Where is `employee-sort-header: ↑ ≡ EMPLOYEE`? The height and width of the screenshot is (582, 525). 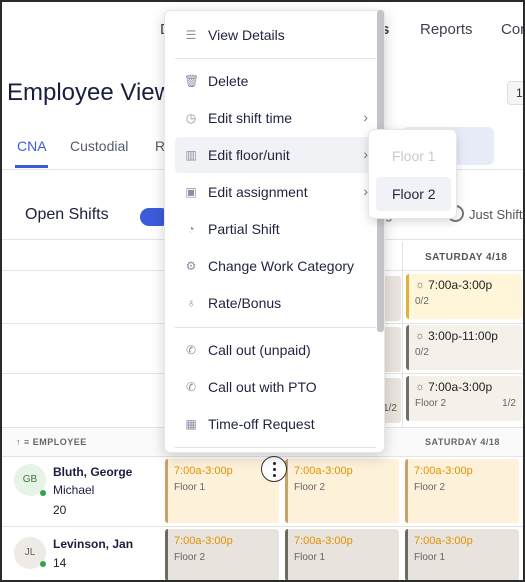 employee-sort-header: ↑ ≡ EMPLOYEE is located at coordinates (51, 442).